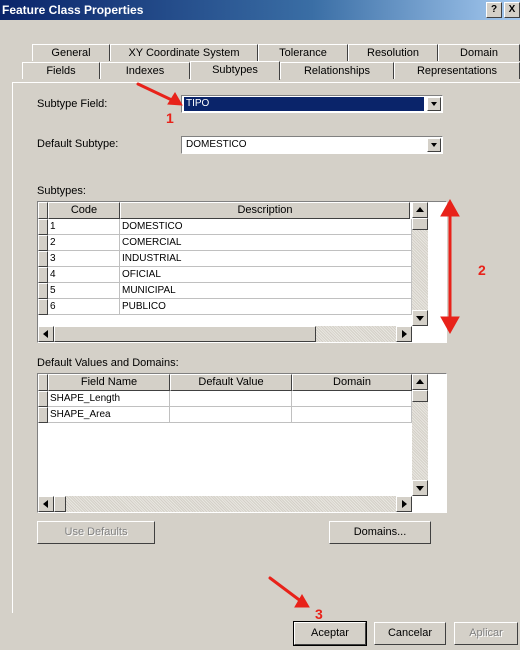 Image resolution: width=520 pixels, height=650 pixels. Describe the element at coordinates (479, 52) in the screenshot. I see `tab-domain: Domain` at that location.